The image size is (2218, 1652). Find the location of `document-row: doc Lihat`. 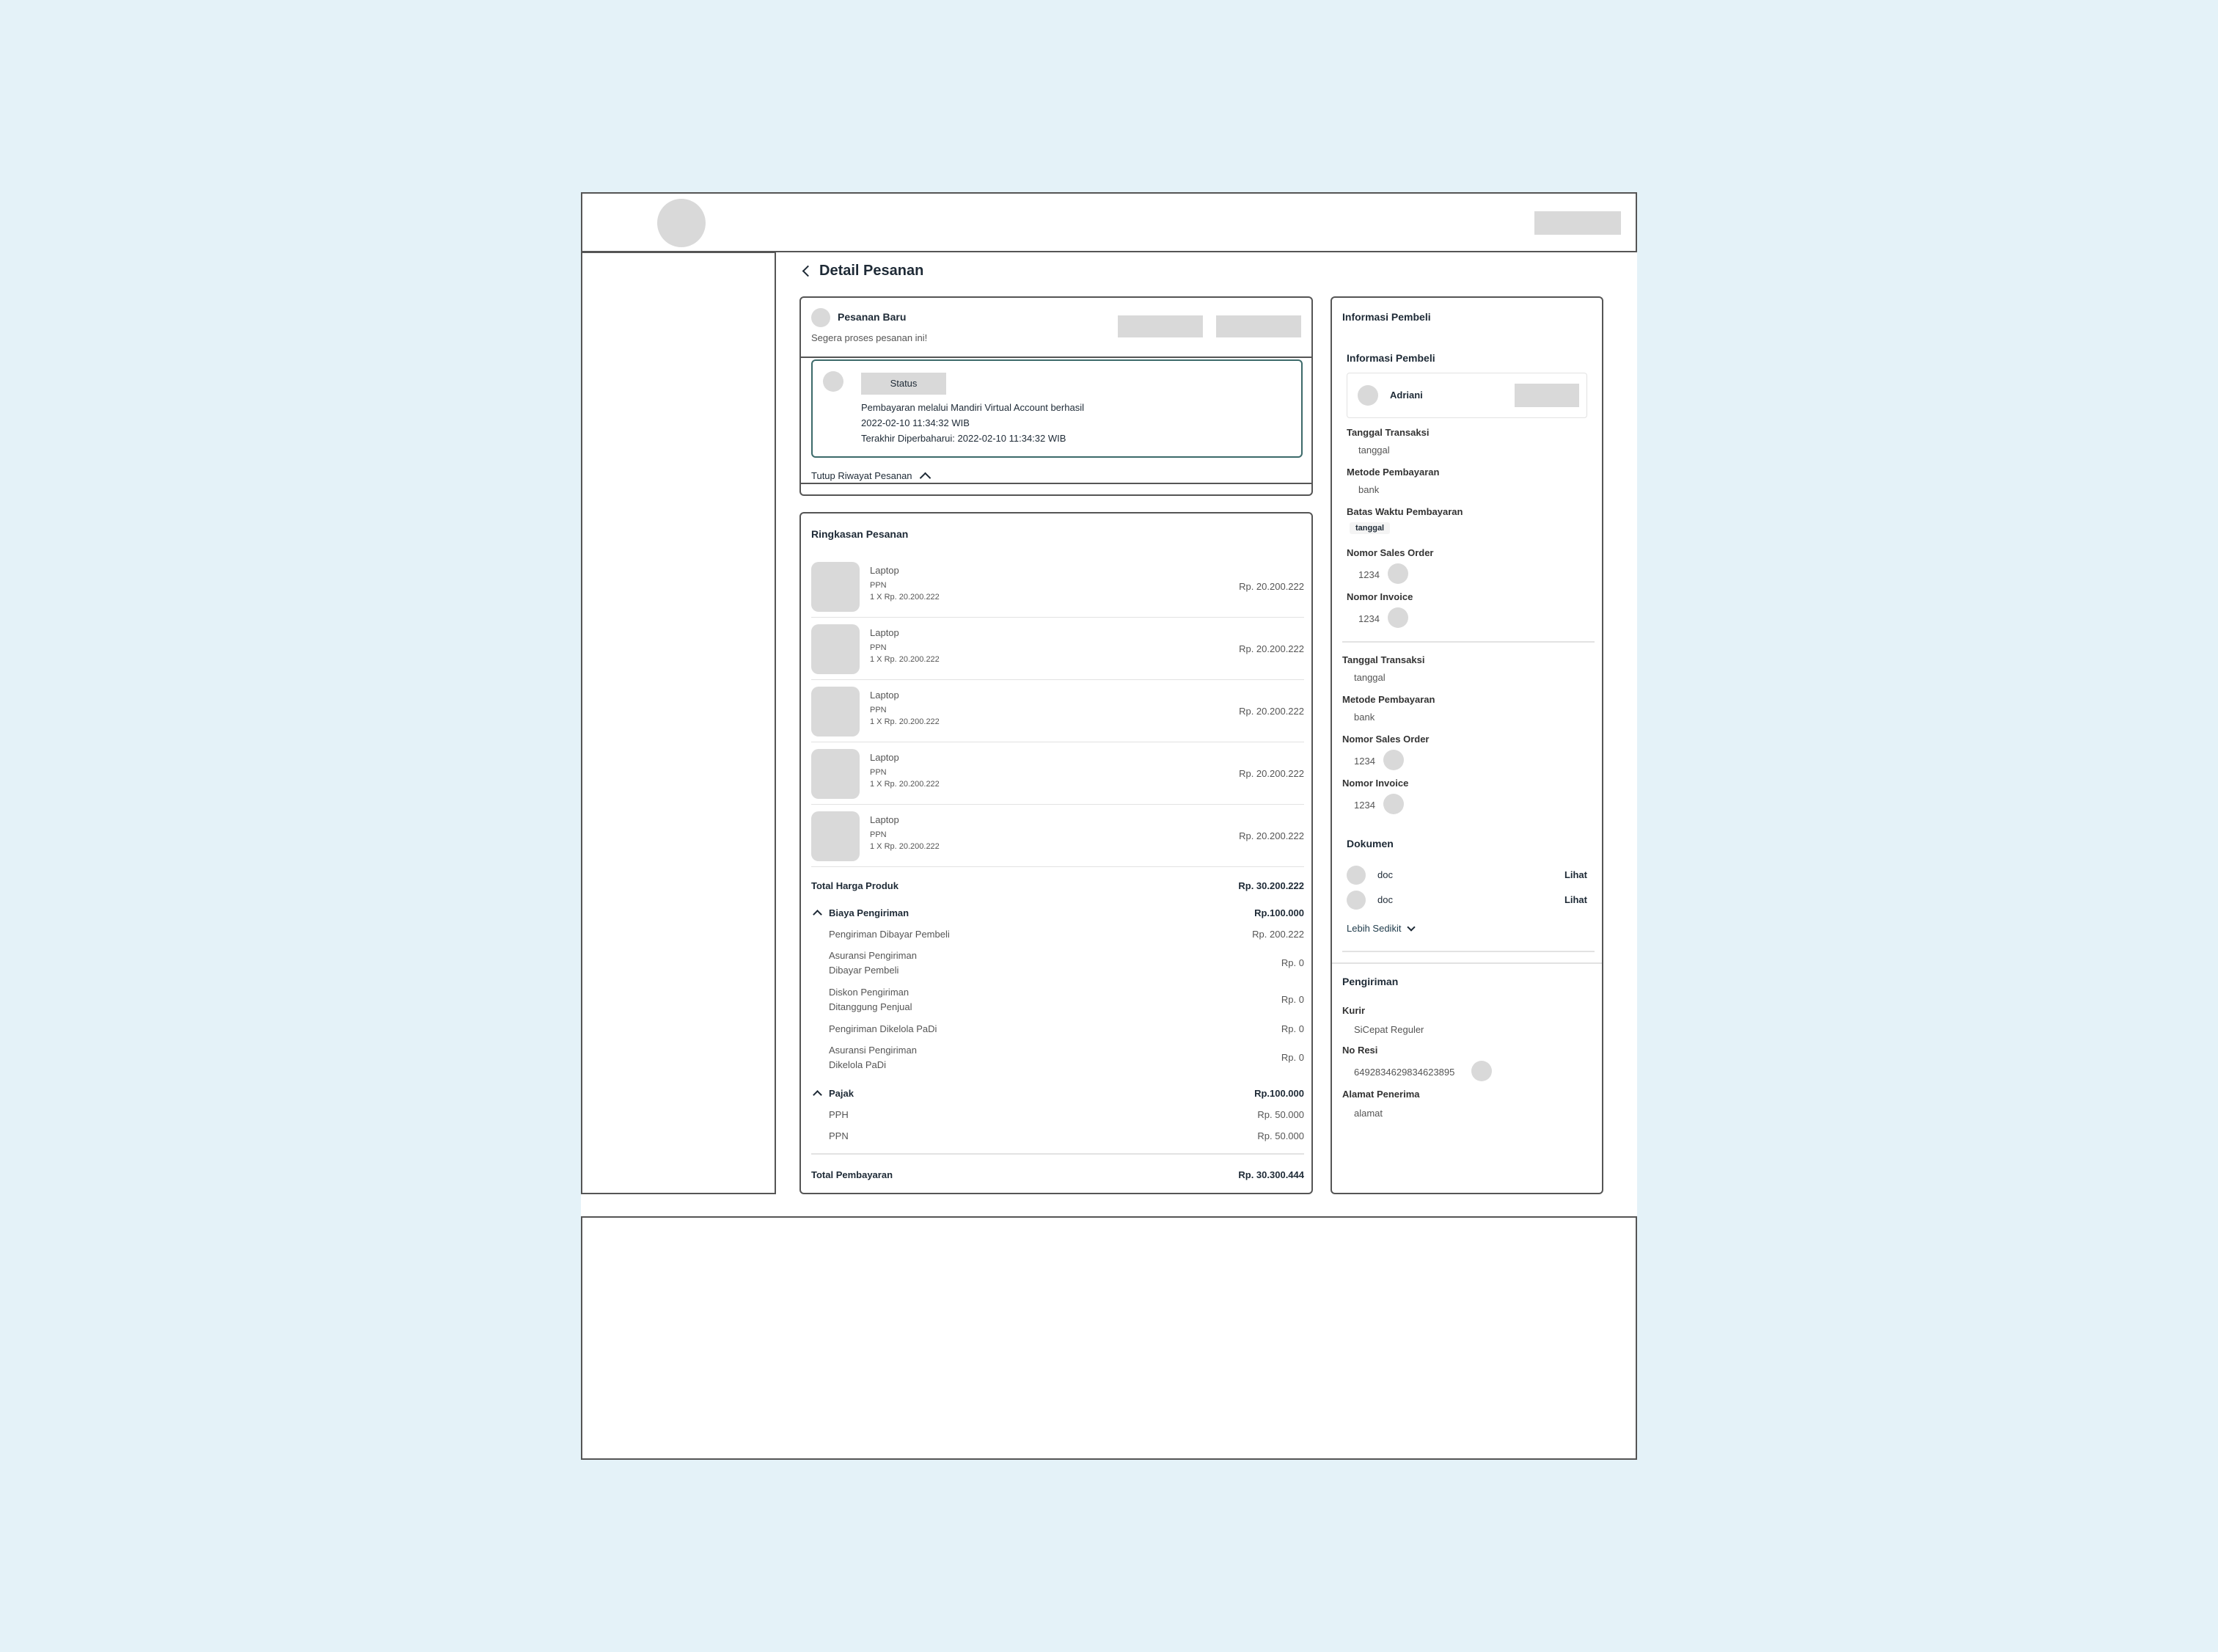

document-row: doc Lihat is located at coordinates (1467, 901).